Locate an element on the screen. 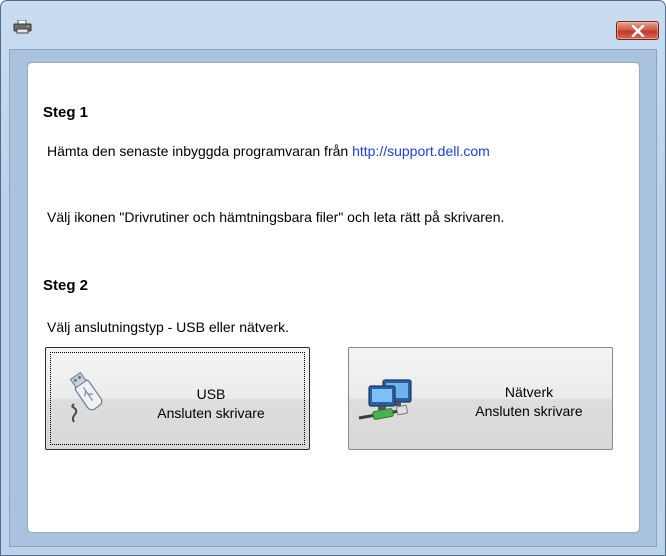  printer-icon is located at coordinates (23, 26).